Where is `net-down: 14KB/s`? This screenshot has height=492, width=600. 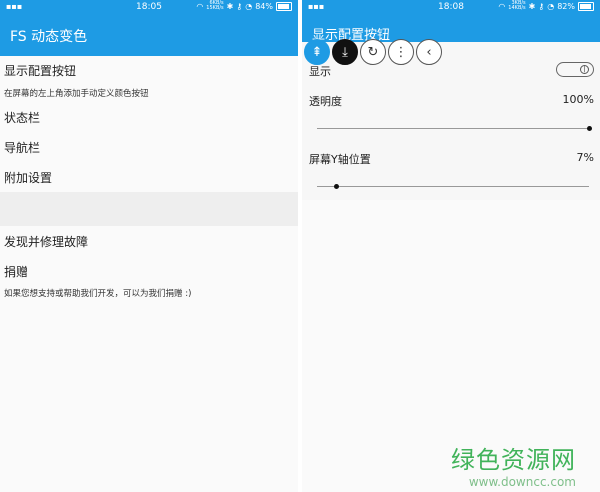 net-down: 14KB/s is located at coordinates (517, 8).